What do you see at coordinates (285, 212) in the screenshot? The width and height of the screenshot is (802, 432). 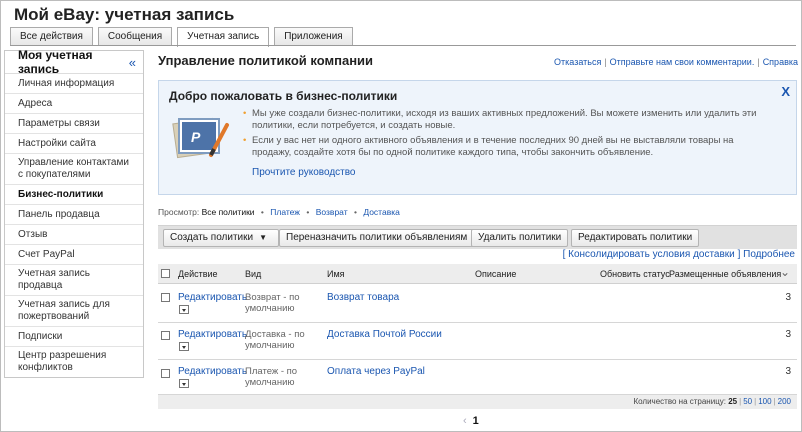 I see `filter-payment-link: Платеж` at bounding box center [285, 212].